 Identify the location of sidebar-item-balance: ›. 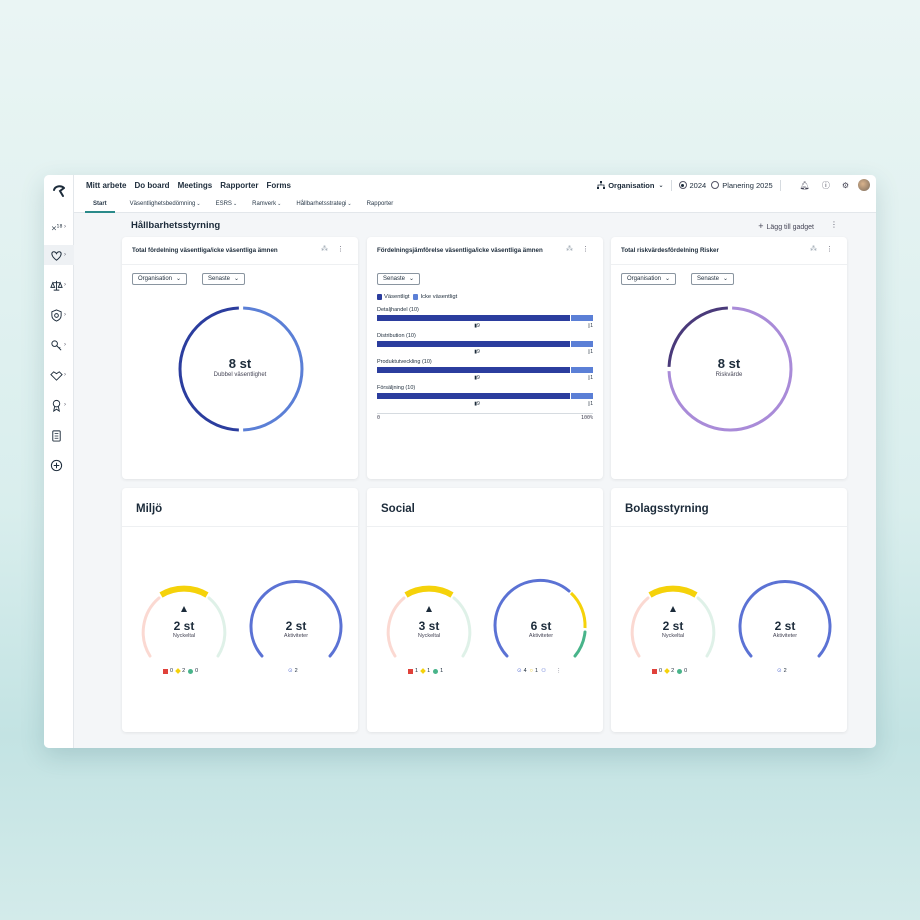
(62, 285).